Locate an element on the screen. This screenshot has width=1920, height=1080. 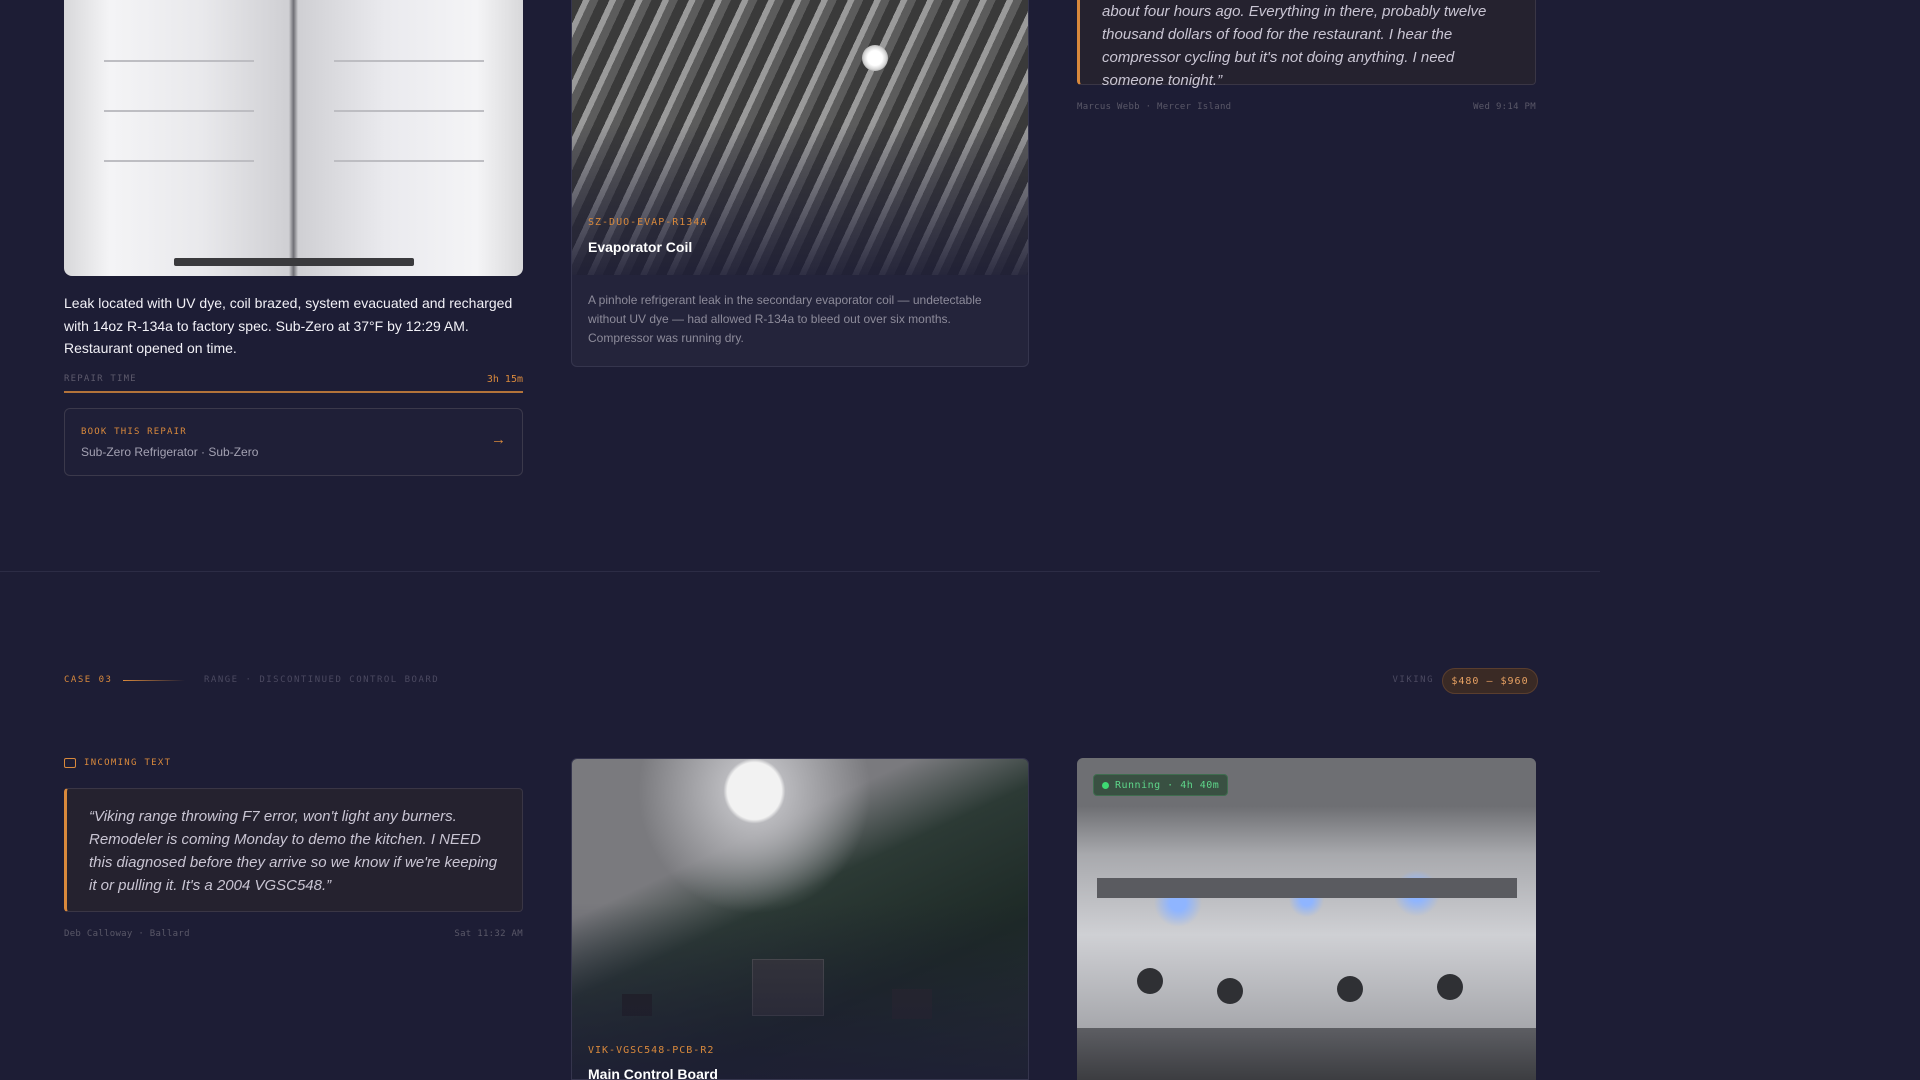
book-repair-subtitle: Sub-Zero Refrigerator · Sub-Zero is located at coordinates (170, 452).